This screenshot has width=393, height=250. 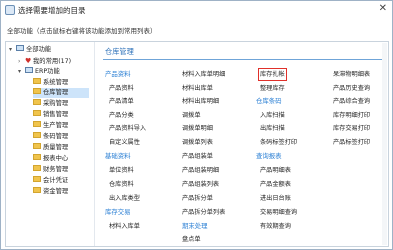 I want to click on category-warehouse-barcode: 仓库条码, so click(x=269, y=101).